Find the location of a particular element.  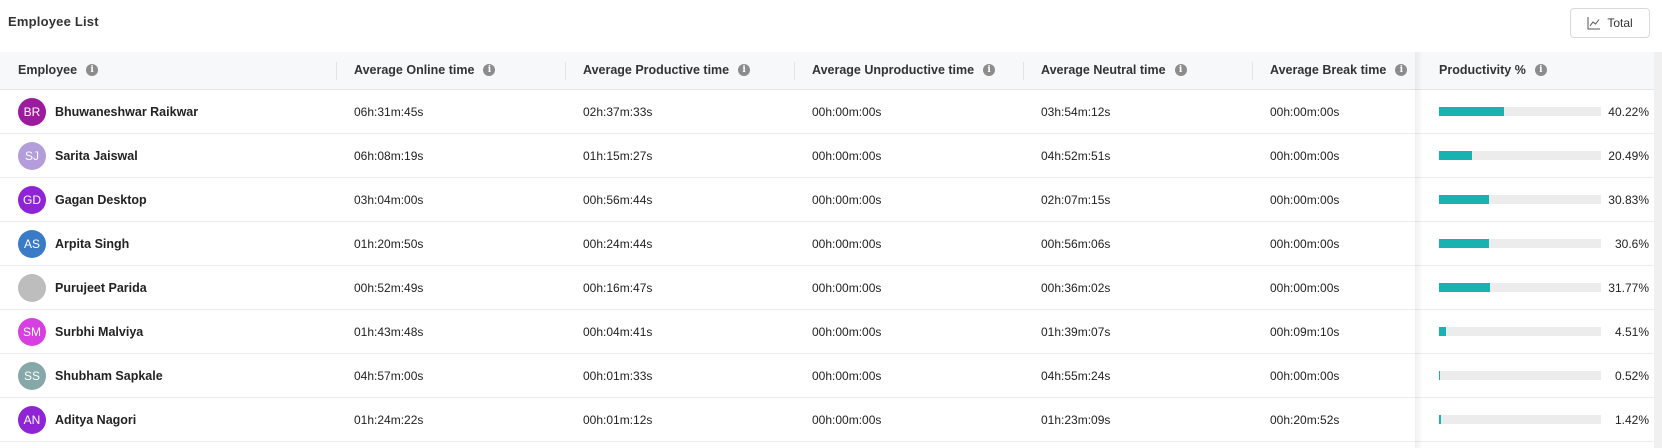

column-header-unproductive: Average Unproductive time i is located at coordinates (904, 70).